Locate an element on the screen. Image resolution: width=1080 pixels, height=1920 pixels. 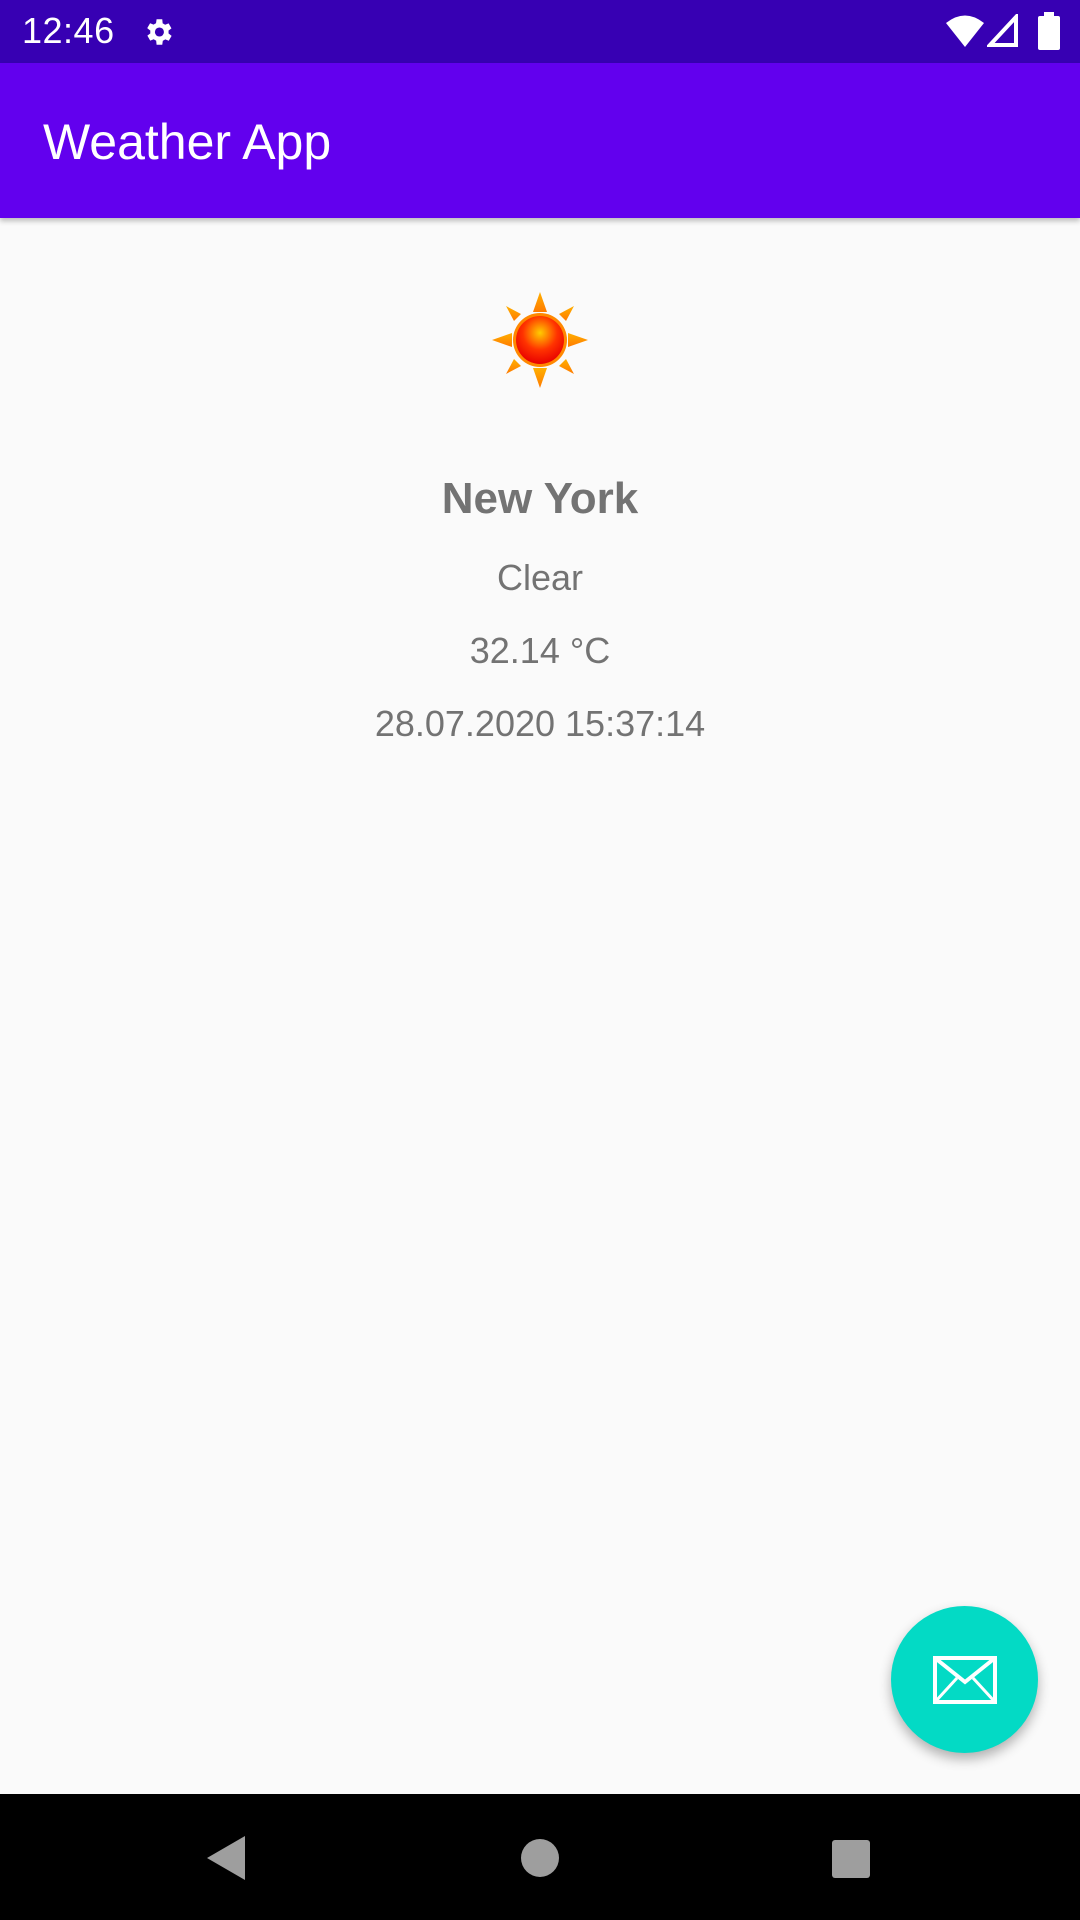
home-icon is located at coordinates (540, 1858).